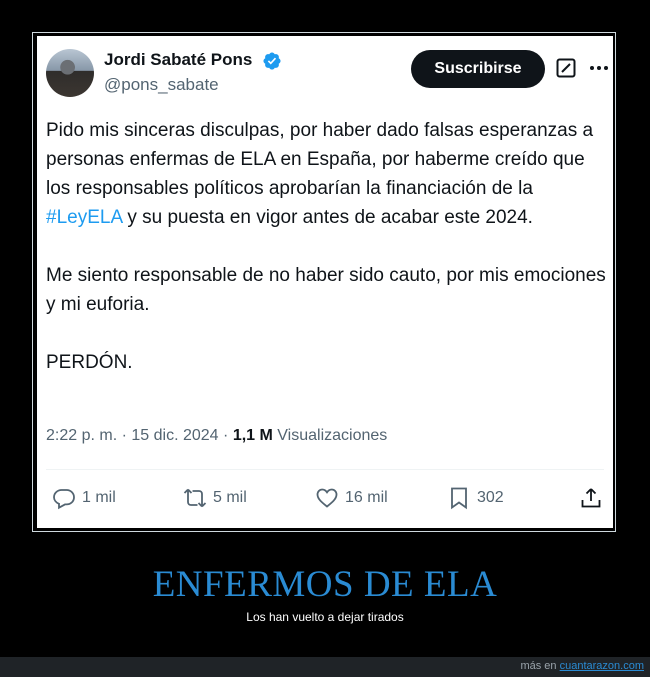 The image size is (650, 677). I want to click on bookmark-button: 302, so click(475, 498).